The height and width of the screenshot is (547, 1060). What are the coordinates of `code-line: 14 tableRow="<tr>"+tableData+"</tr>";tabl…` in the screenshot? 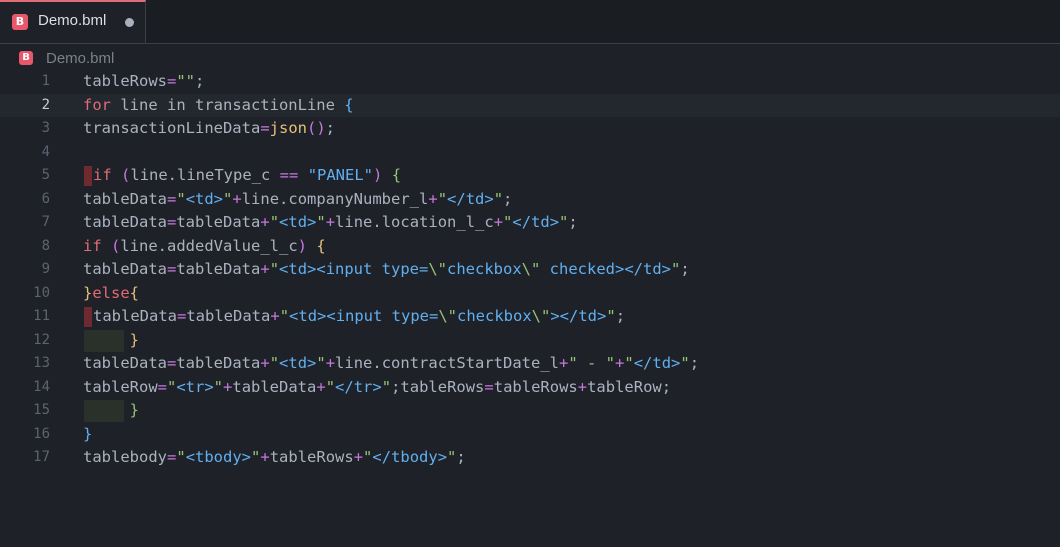 It's located at (530, 388).